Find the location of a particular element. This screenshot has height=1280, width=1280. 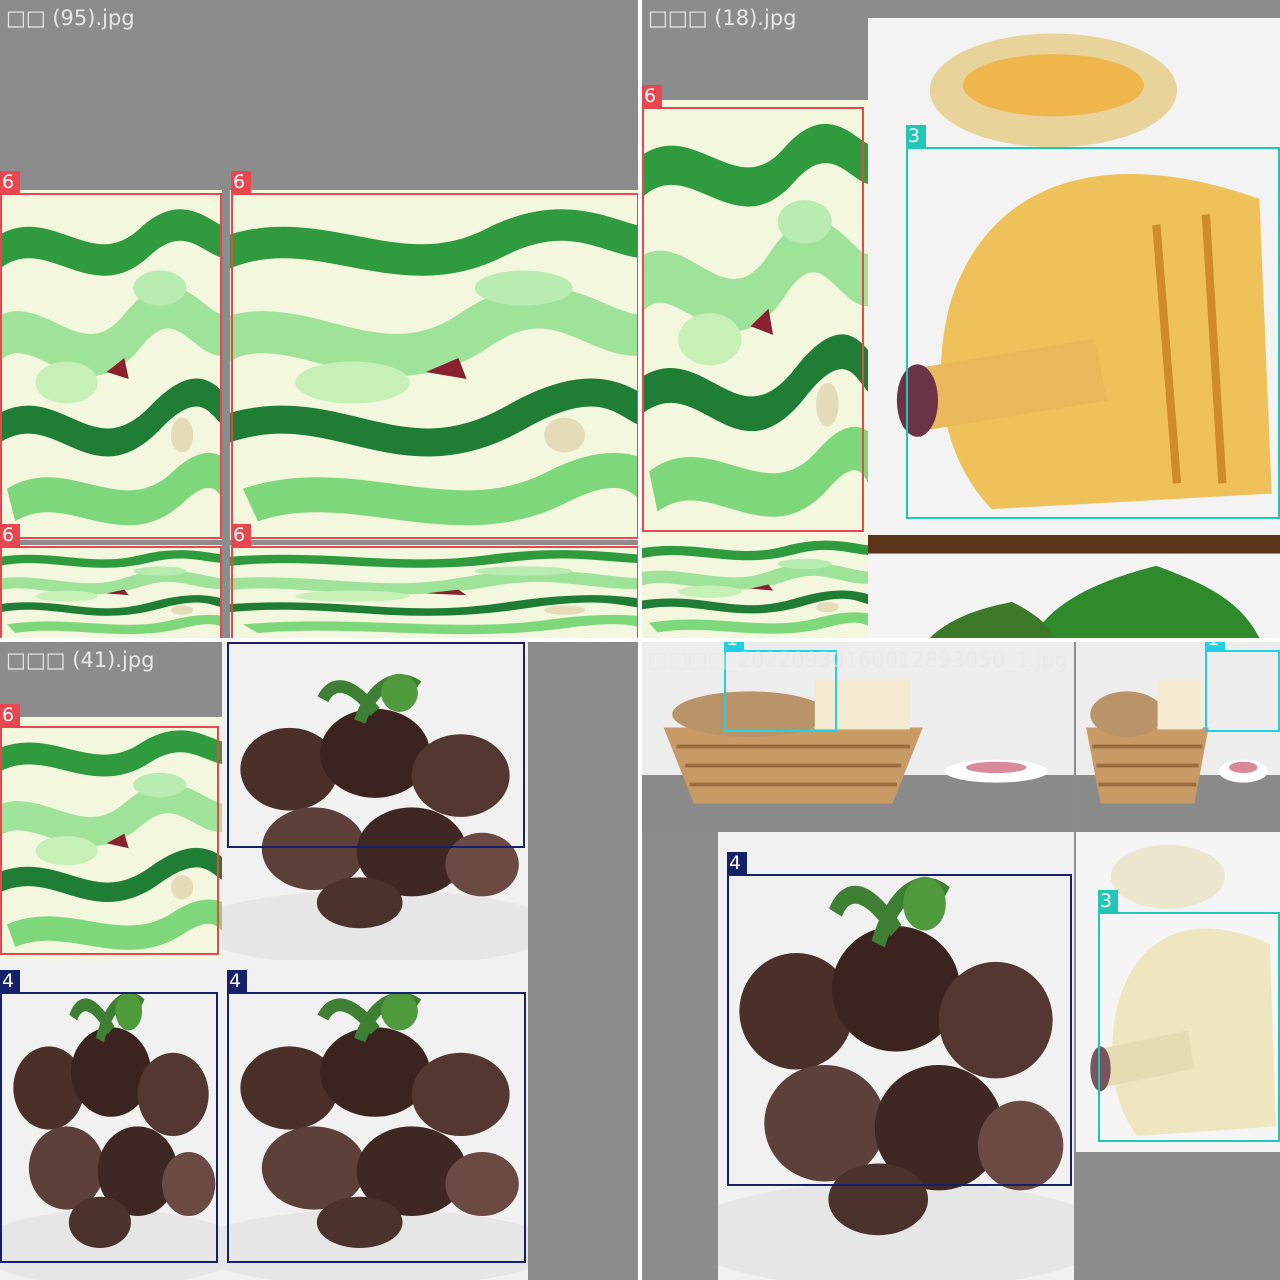

image-filename: □□□ (18).jpg is located at coordinates (722, 18).